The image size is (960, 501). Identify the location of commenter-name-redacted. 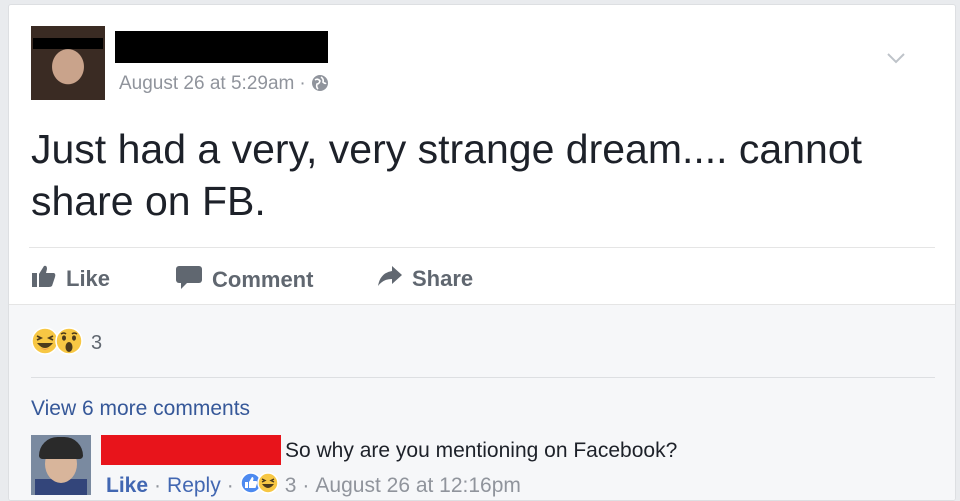
(191, 450).